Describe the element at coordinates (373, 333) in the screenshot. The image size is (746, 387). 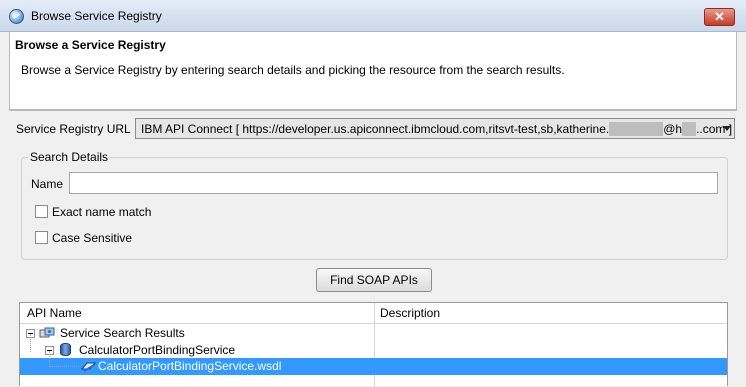
I see `tree-row: Service Search Results` at that location.